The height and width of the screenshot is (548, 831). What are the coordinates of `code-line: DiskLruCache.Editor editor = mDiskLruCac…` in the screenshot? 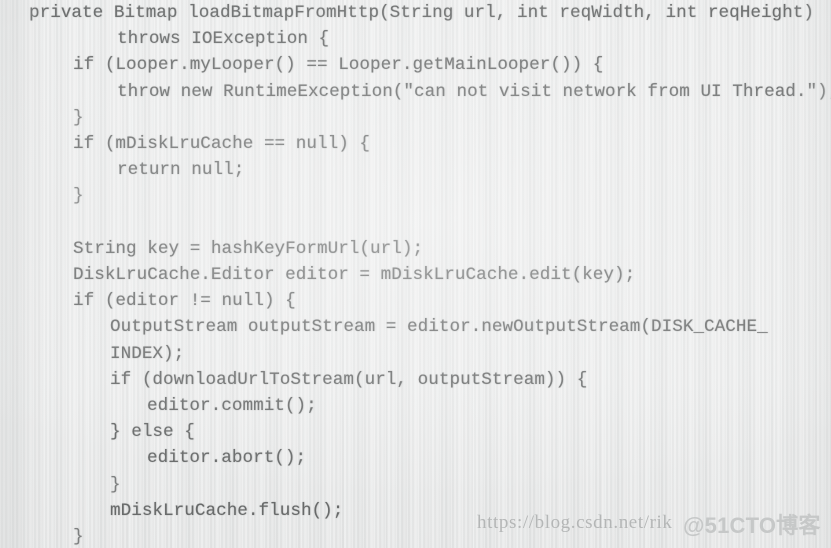 It's located at (354, 275).